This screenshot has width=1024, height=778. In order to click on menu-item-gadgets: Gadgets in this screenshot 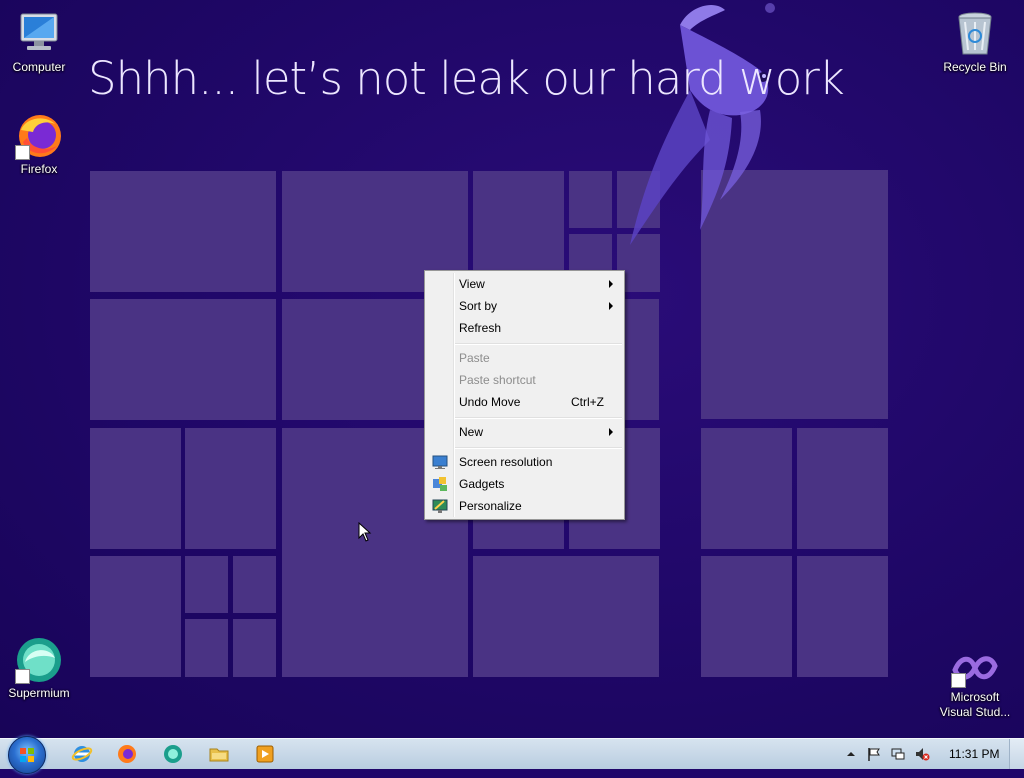, I will do `click(524, 484)`.